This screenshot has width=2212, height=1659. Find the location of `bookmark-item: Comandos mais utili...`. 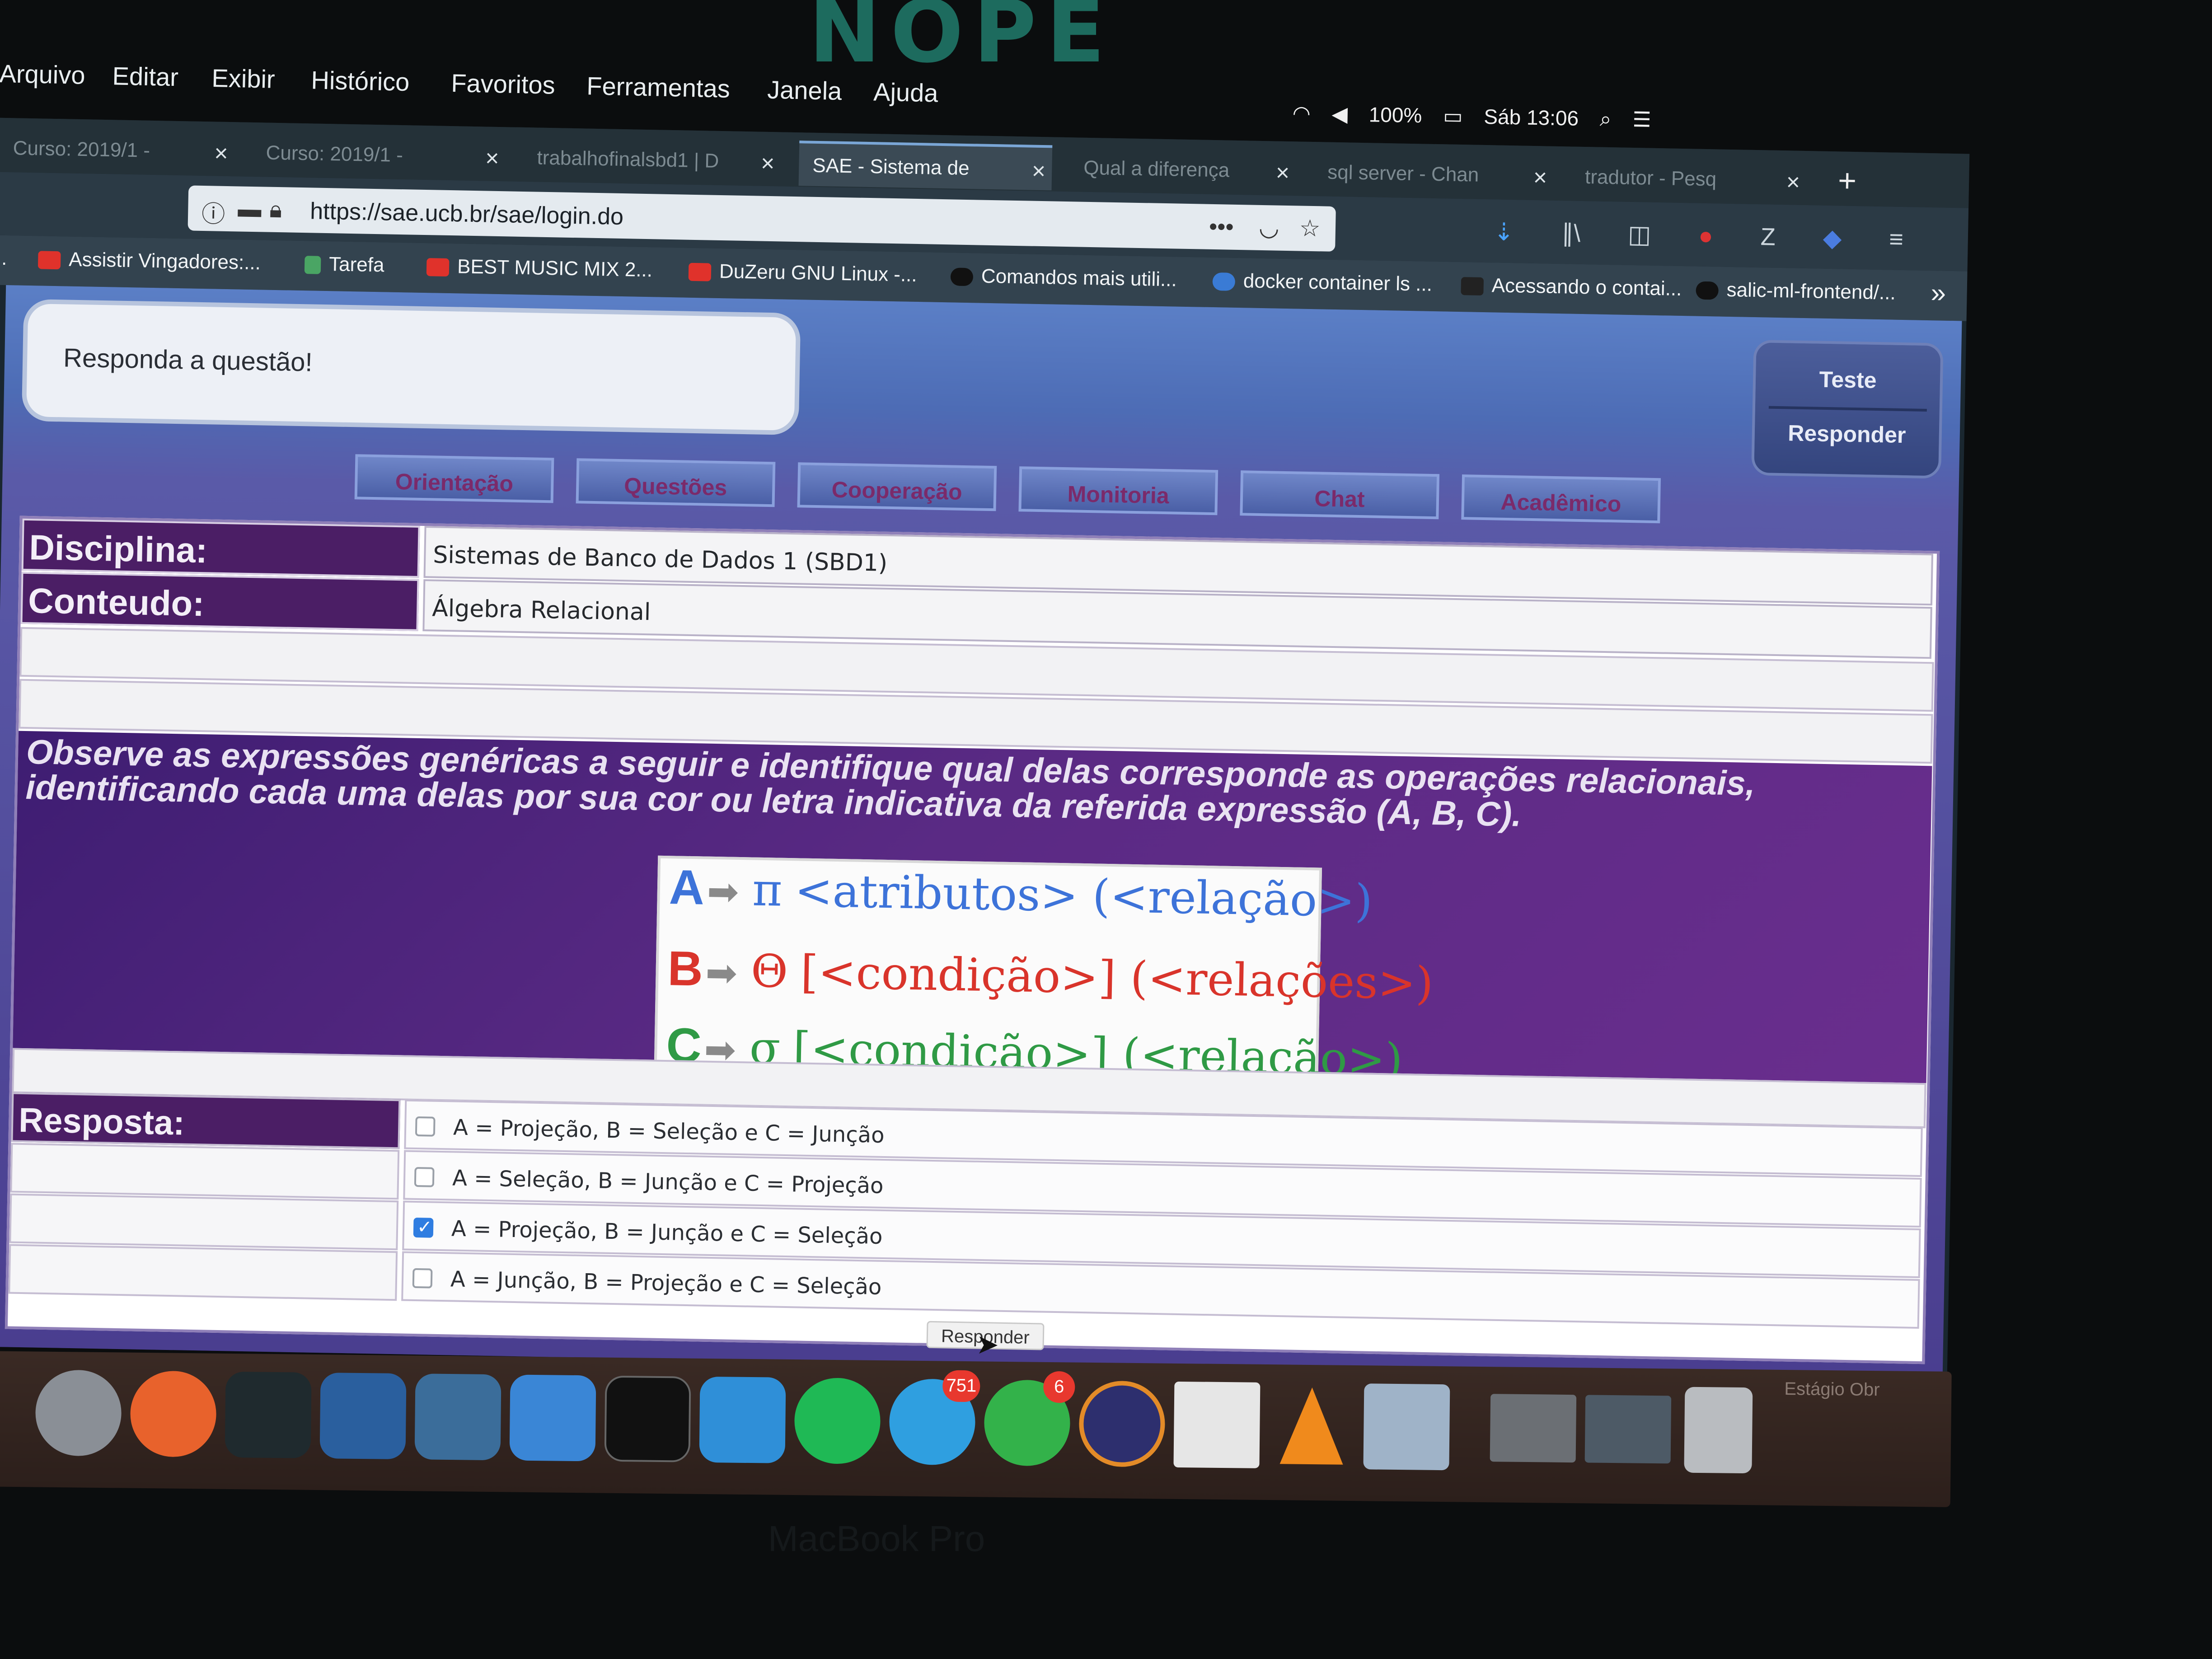

bookmark-item: Comandos mais utili... is located at coordinates (1063, 277).